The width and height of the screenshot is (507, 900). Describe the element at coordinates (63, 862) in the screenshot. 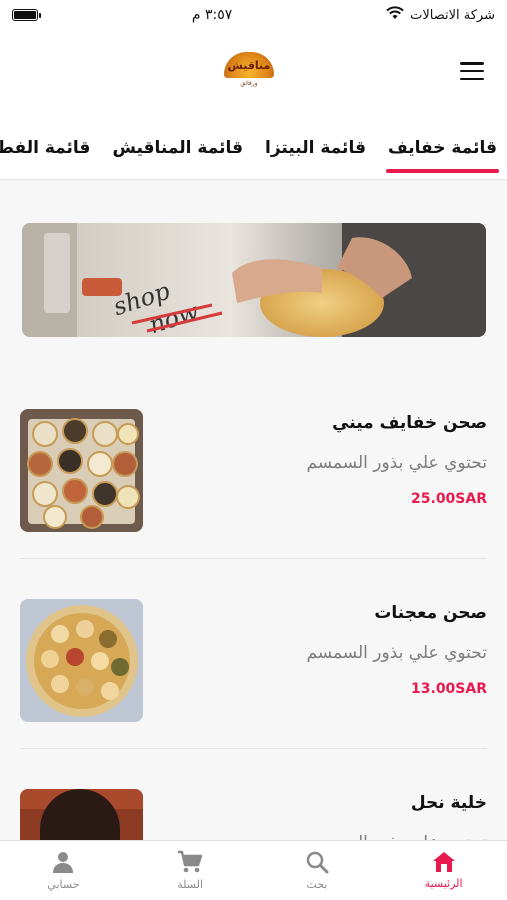

I see `account-icon` at that location.